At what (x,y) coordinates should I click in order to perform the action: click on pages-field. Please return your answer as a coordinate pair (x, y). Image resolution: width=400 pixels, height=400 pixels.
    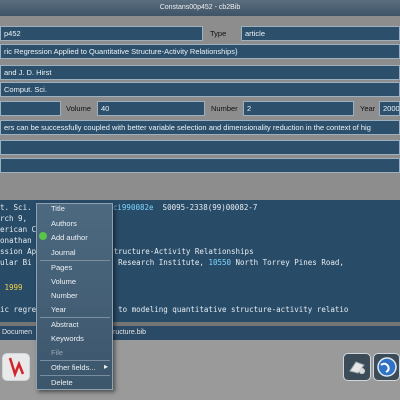
    Looking at the image, I should click on (30, 108).